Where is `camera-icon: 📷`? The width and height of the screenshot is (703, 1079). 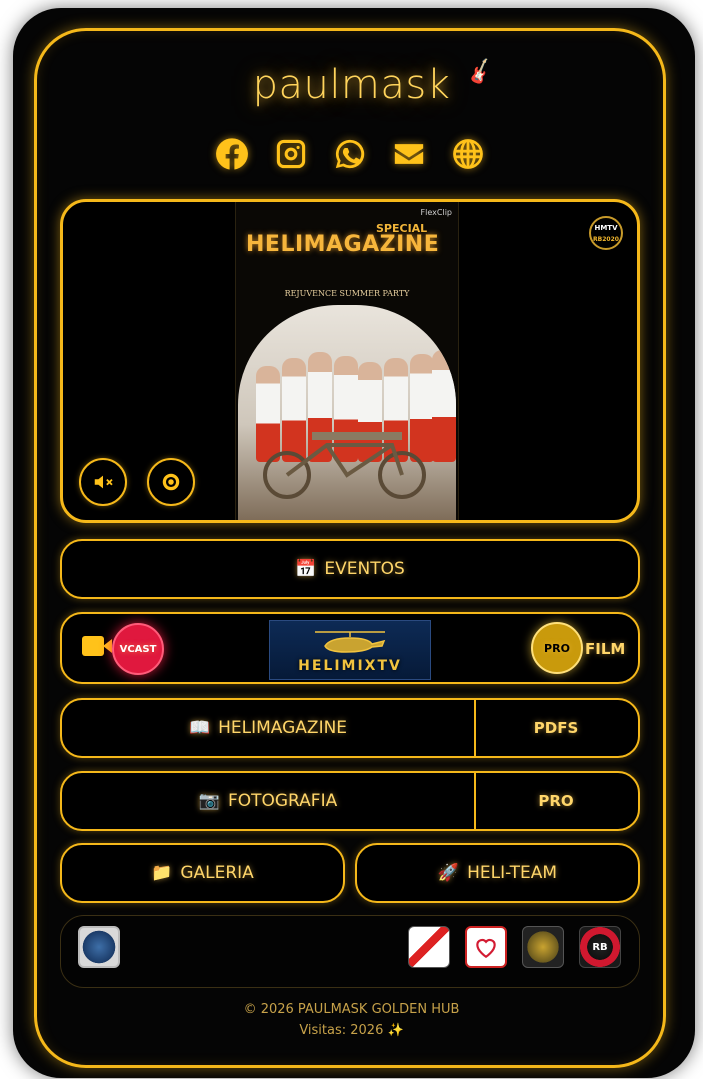
camera-icon: 📷 is located at coordinates (209, 801).